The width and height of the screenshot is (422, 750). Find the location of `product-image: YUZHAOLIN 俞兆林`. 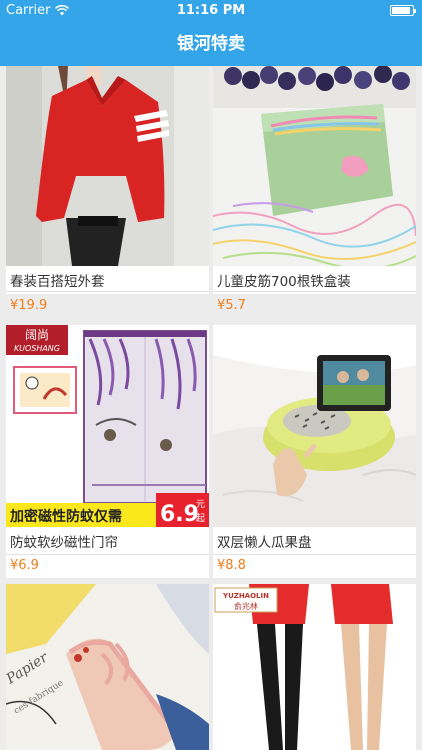

product-image: YUZHAOLIN 俞兆林 is located at coordinates (314, 667).